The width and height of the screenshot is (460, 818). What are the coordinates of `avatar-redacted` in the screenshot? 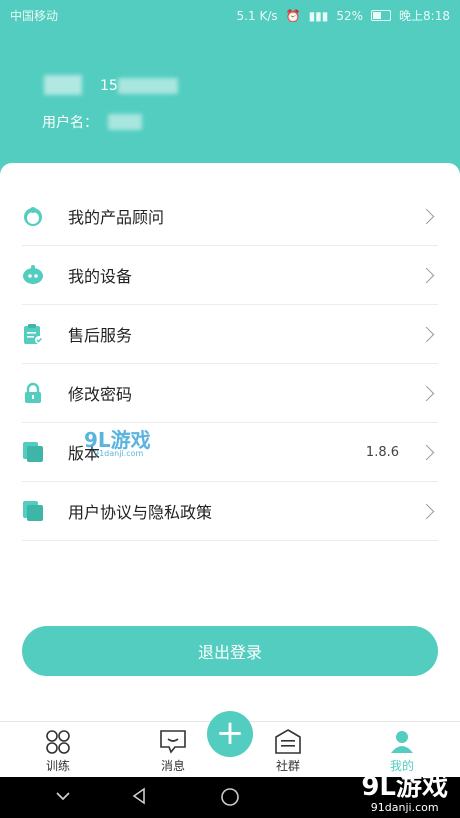 It's located at (63, 85).